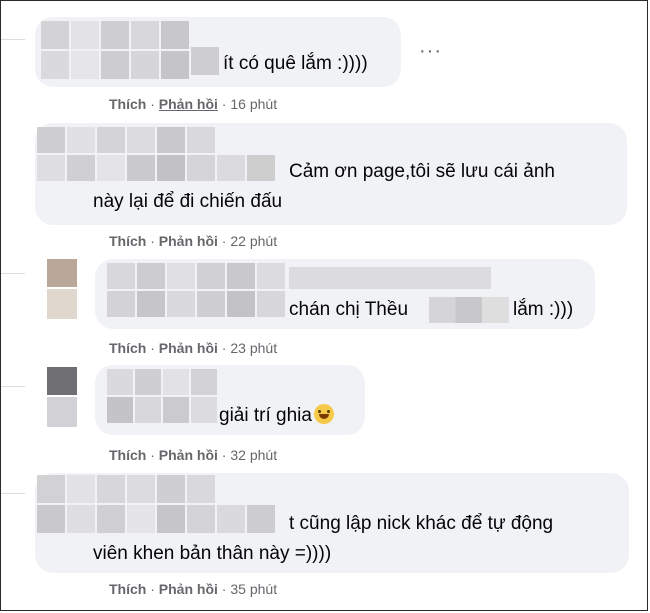 The image size is (650, 613). I want to click on comment-text: Cảm ơn page,tôi sẽ lưu cái ảnh, so click(422, 171).